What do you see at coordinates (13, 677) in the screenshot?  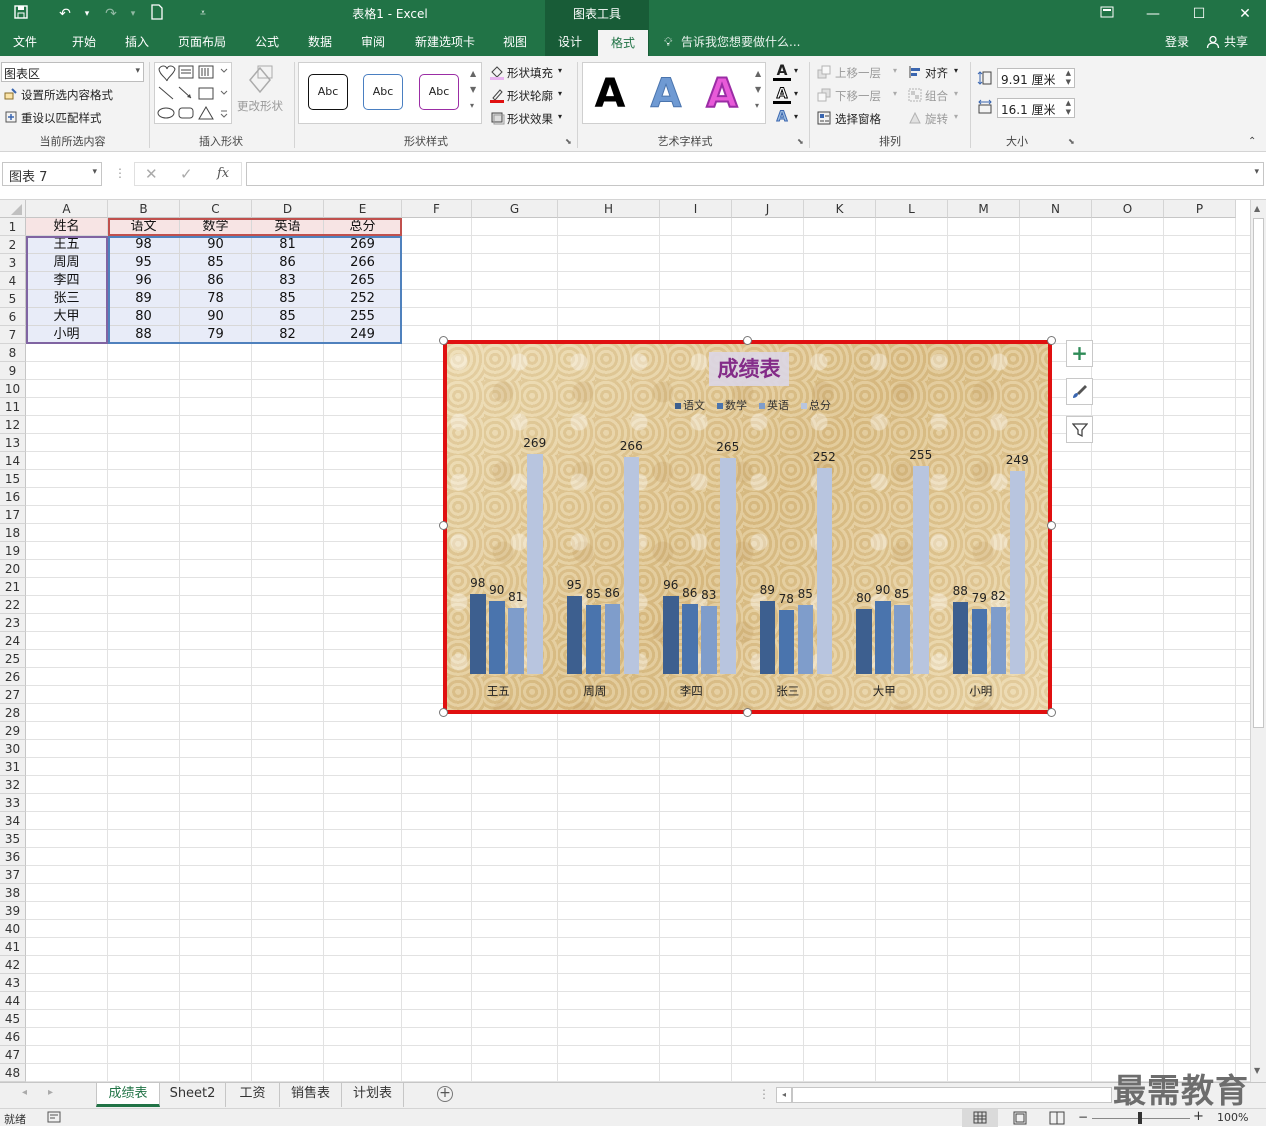 I see `row-header-26: 26` at bounding box center [13, 677].